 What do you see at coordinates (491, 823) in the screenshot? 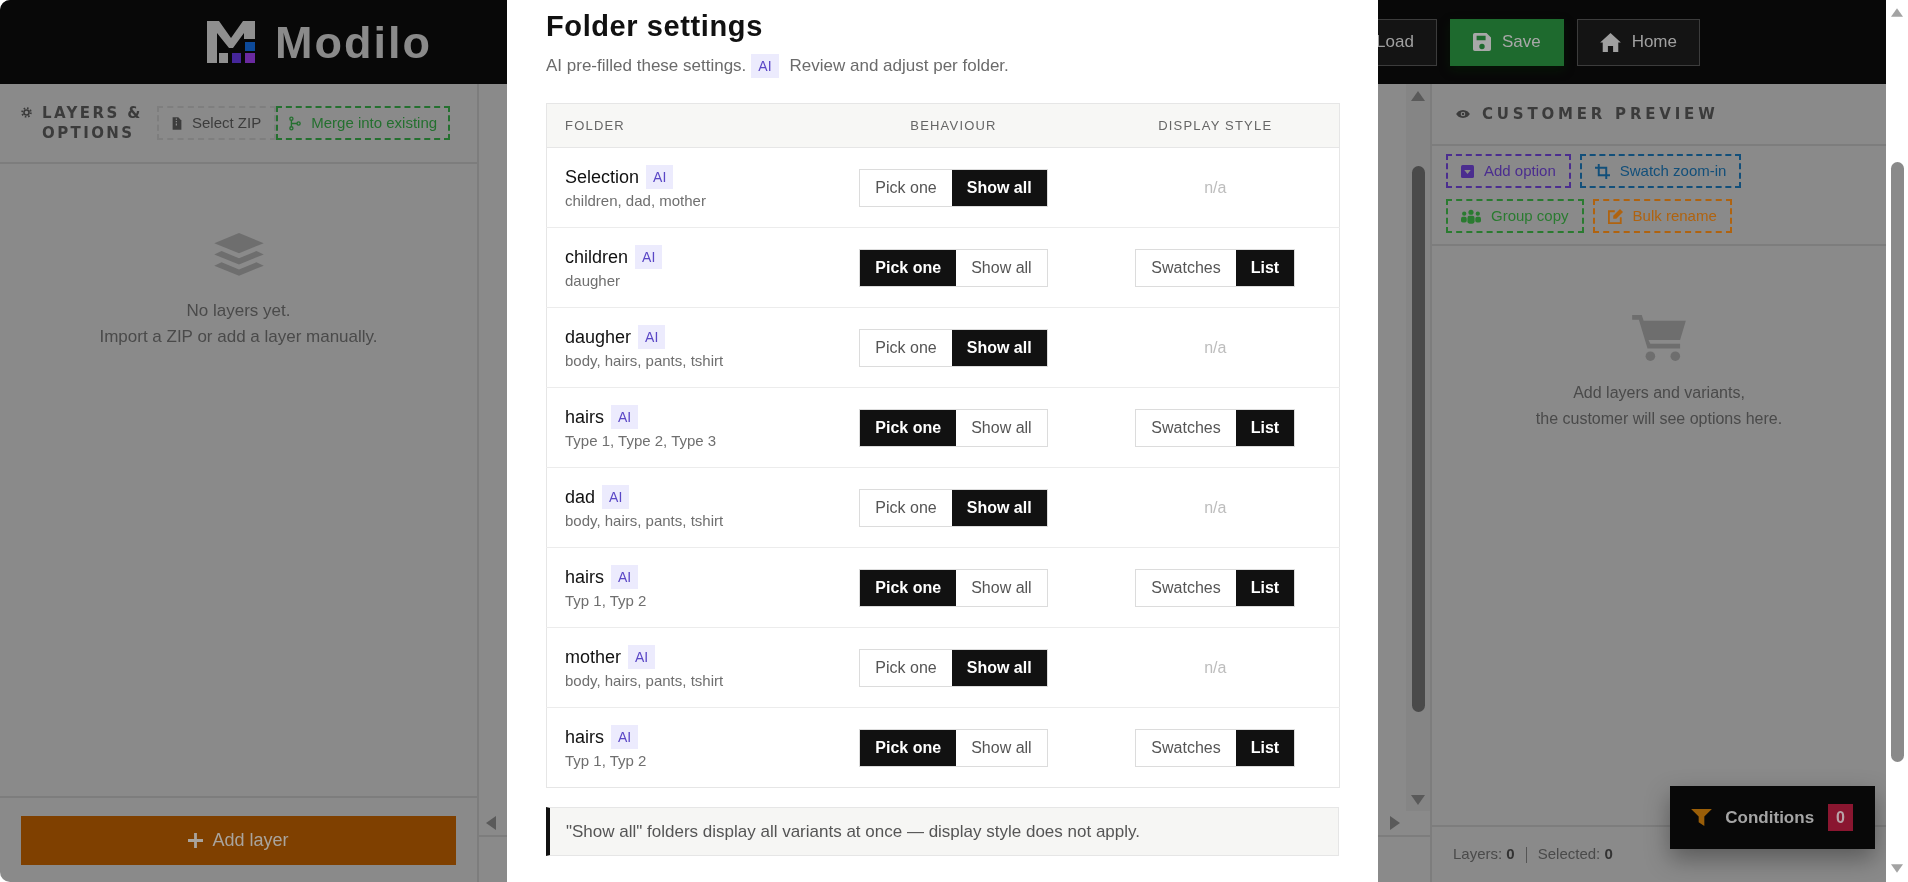
I see `left-arrow-icon` at bounding box center [491, 823].